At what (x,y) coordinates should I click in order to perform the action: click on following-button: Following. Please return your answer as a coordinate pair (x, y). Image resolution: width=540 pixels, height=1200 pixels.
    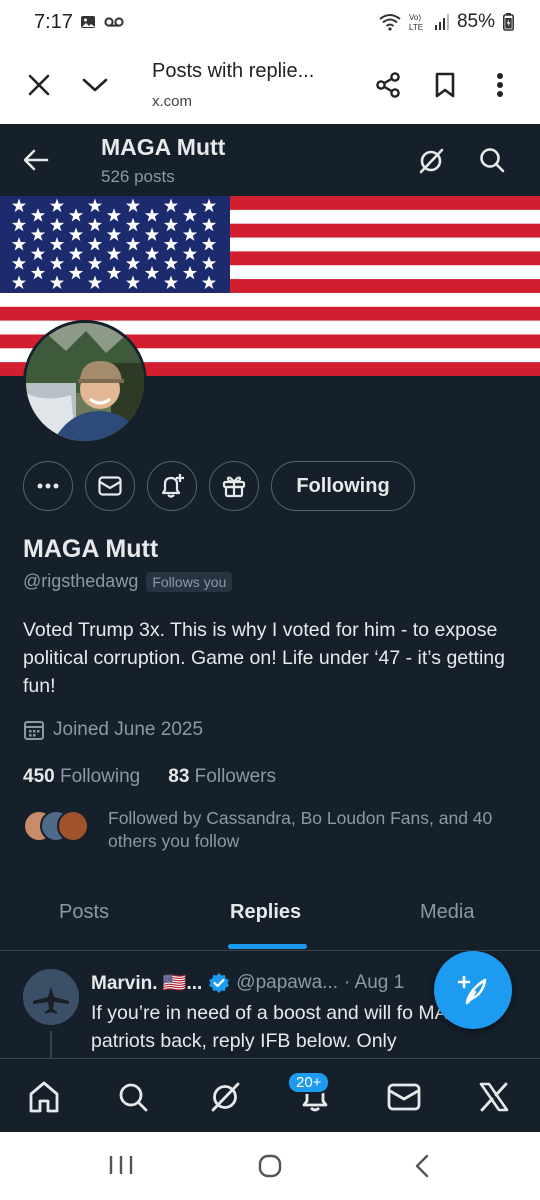
    Looking at the image, I should click on (343, 486).